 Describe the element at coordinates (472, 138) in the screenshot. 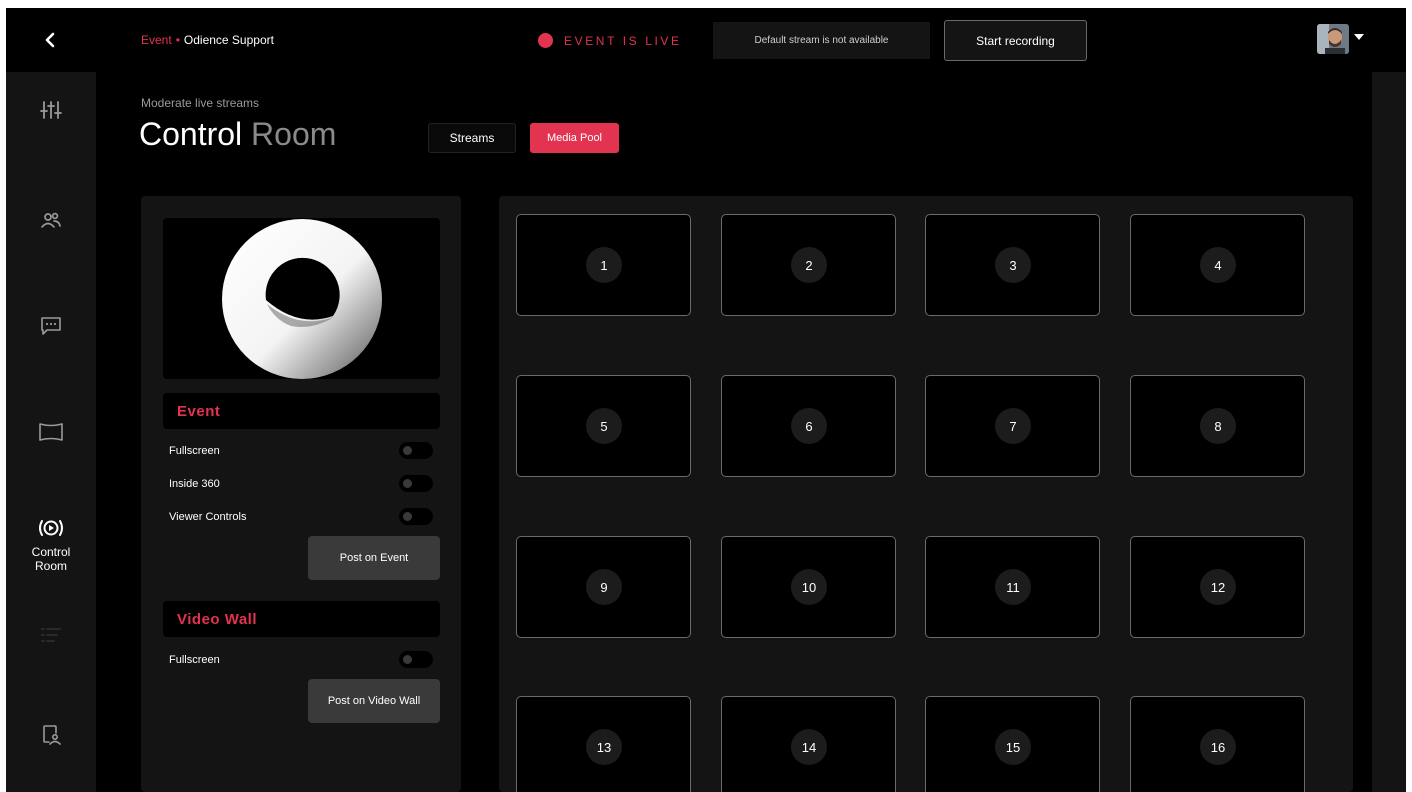

I see `tab-streams: Streams` at that location.